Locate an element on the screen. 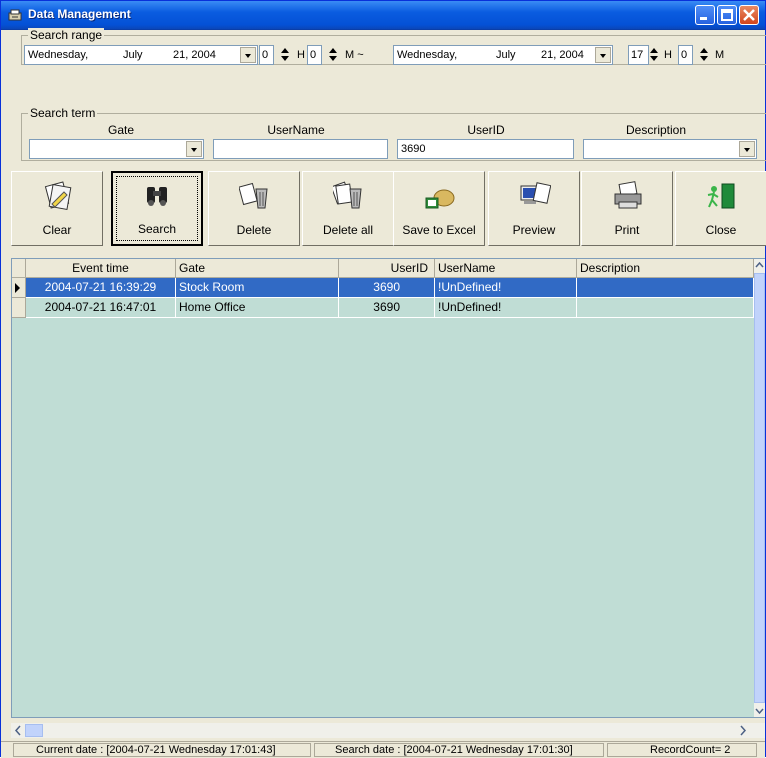 The image size is (766, 758). from-minute-value: 0 is located at coordinates (313, 55).